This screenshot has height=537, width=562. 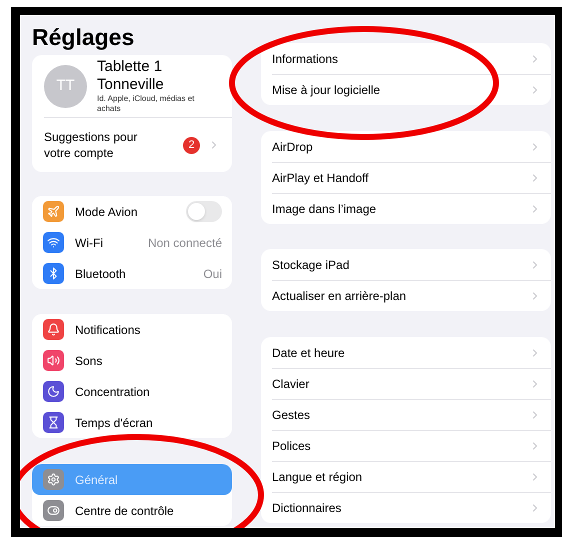 What do you see at coordinates (84, 37) in the screenshot?
I see `page-title: Réglages` at bounding box center [84, 37].